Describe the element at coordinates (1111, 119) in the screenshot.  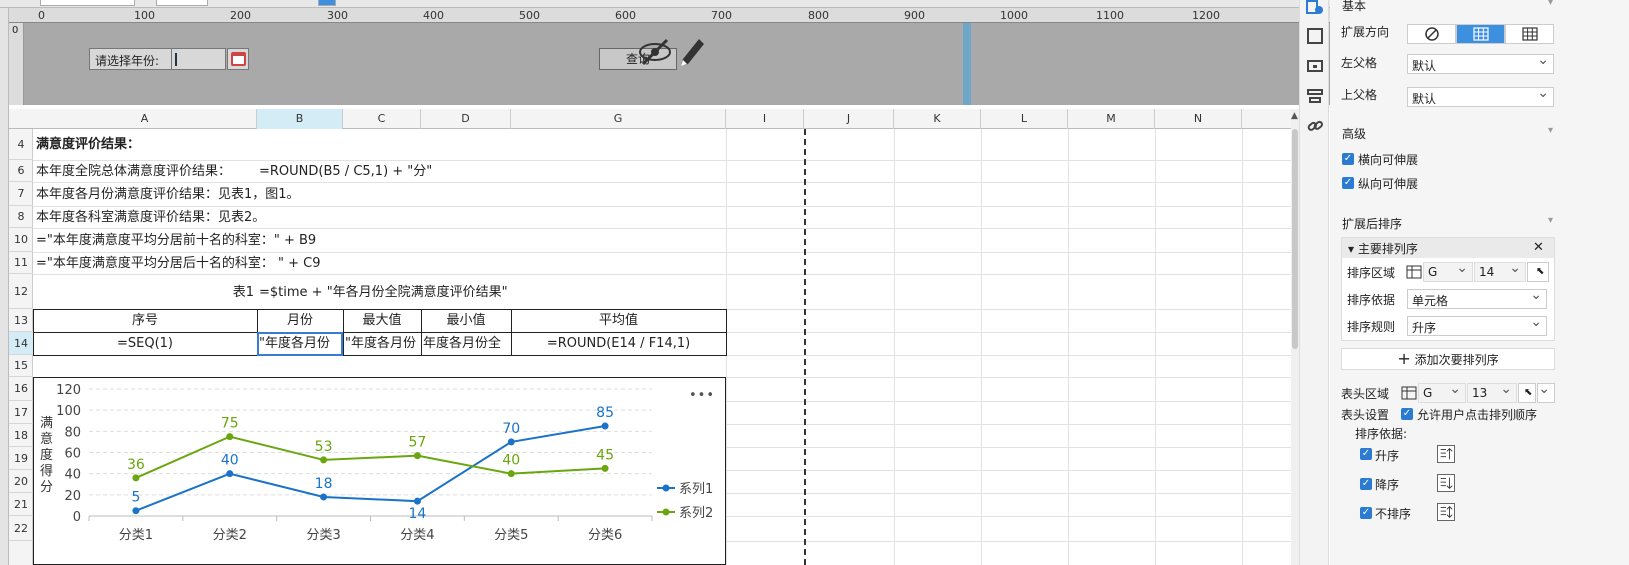
I see `column-header: M` at that location.